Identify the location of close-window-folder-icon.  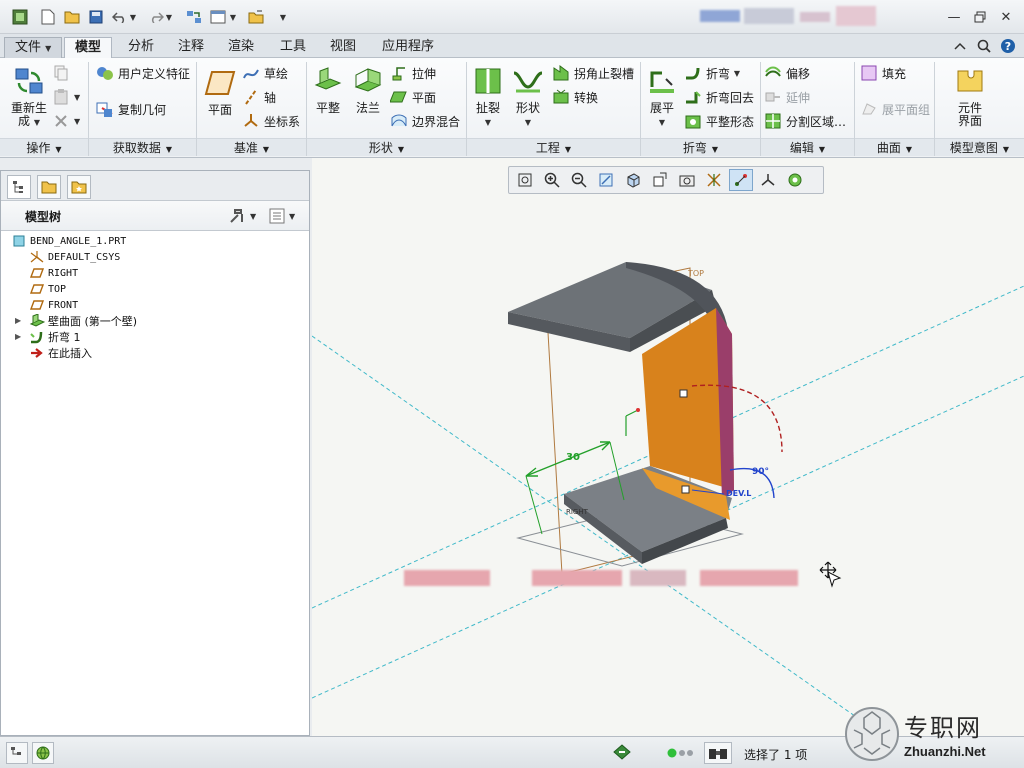
(256, 17).